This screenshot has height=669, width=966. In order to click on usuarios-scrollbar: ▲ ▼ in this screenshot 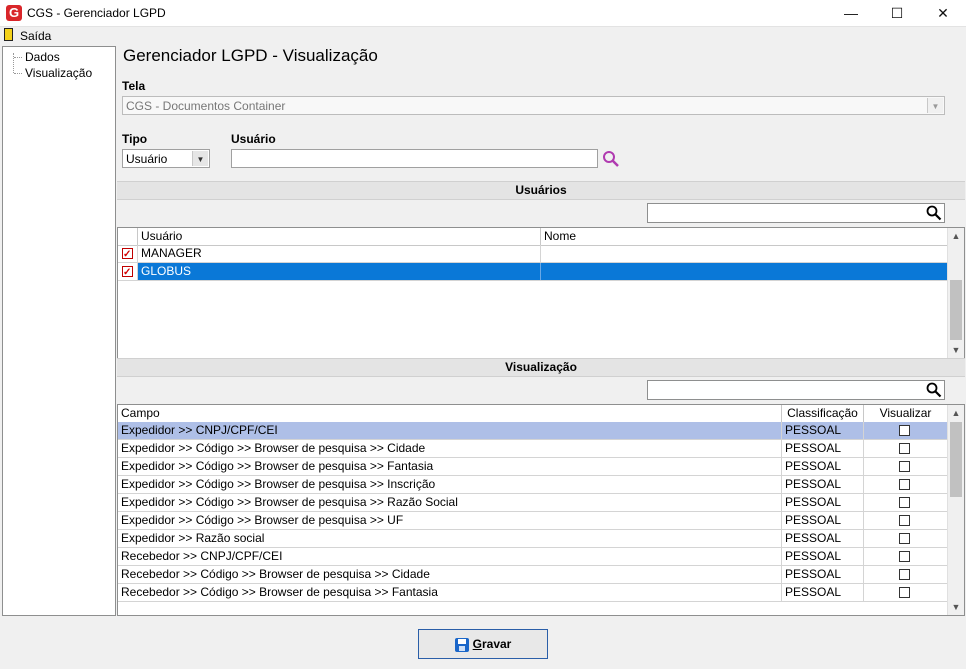, I will do `click(955, 293)`.